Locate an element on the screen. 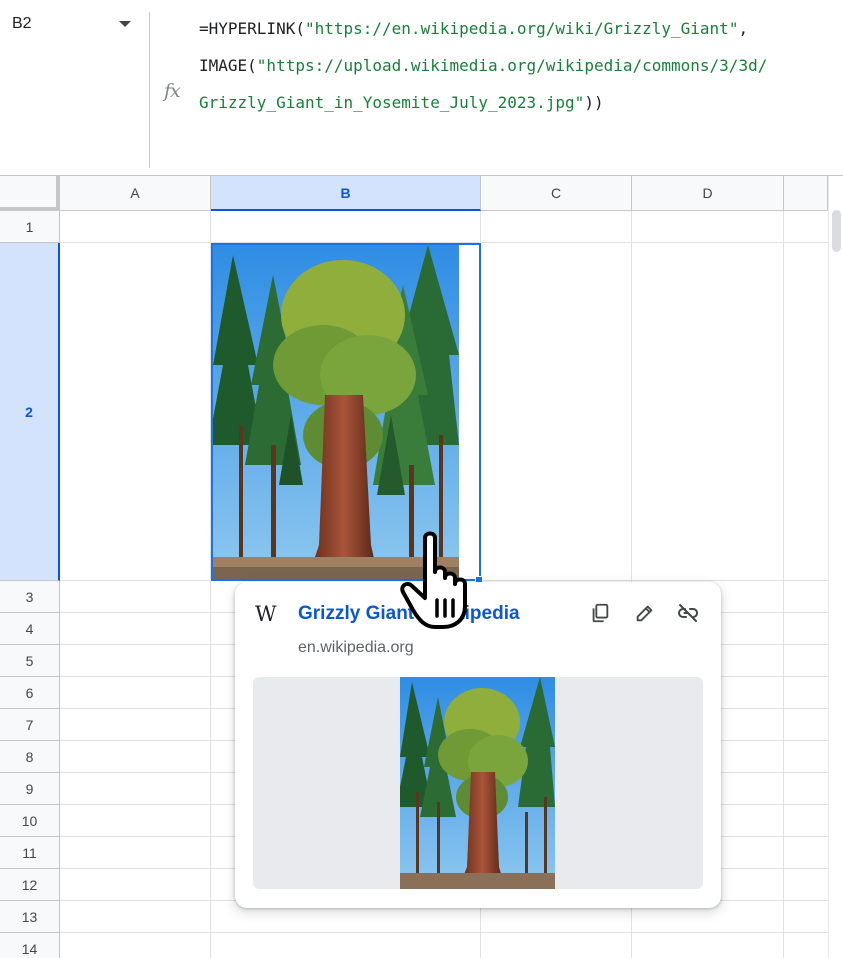 The height and width of the screenshot is (958, 843). select-all-corner is located at coordinates (30, 193).